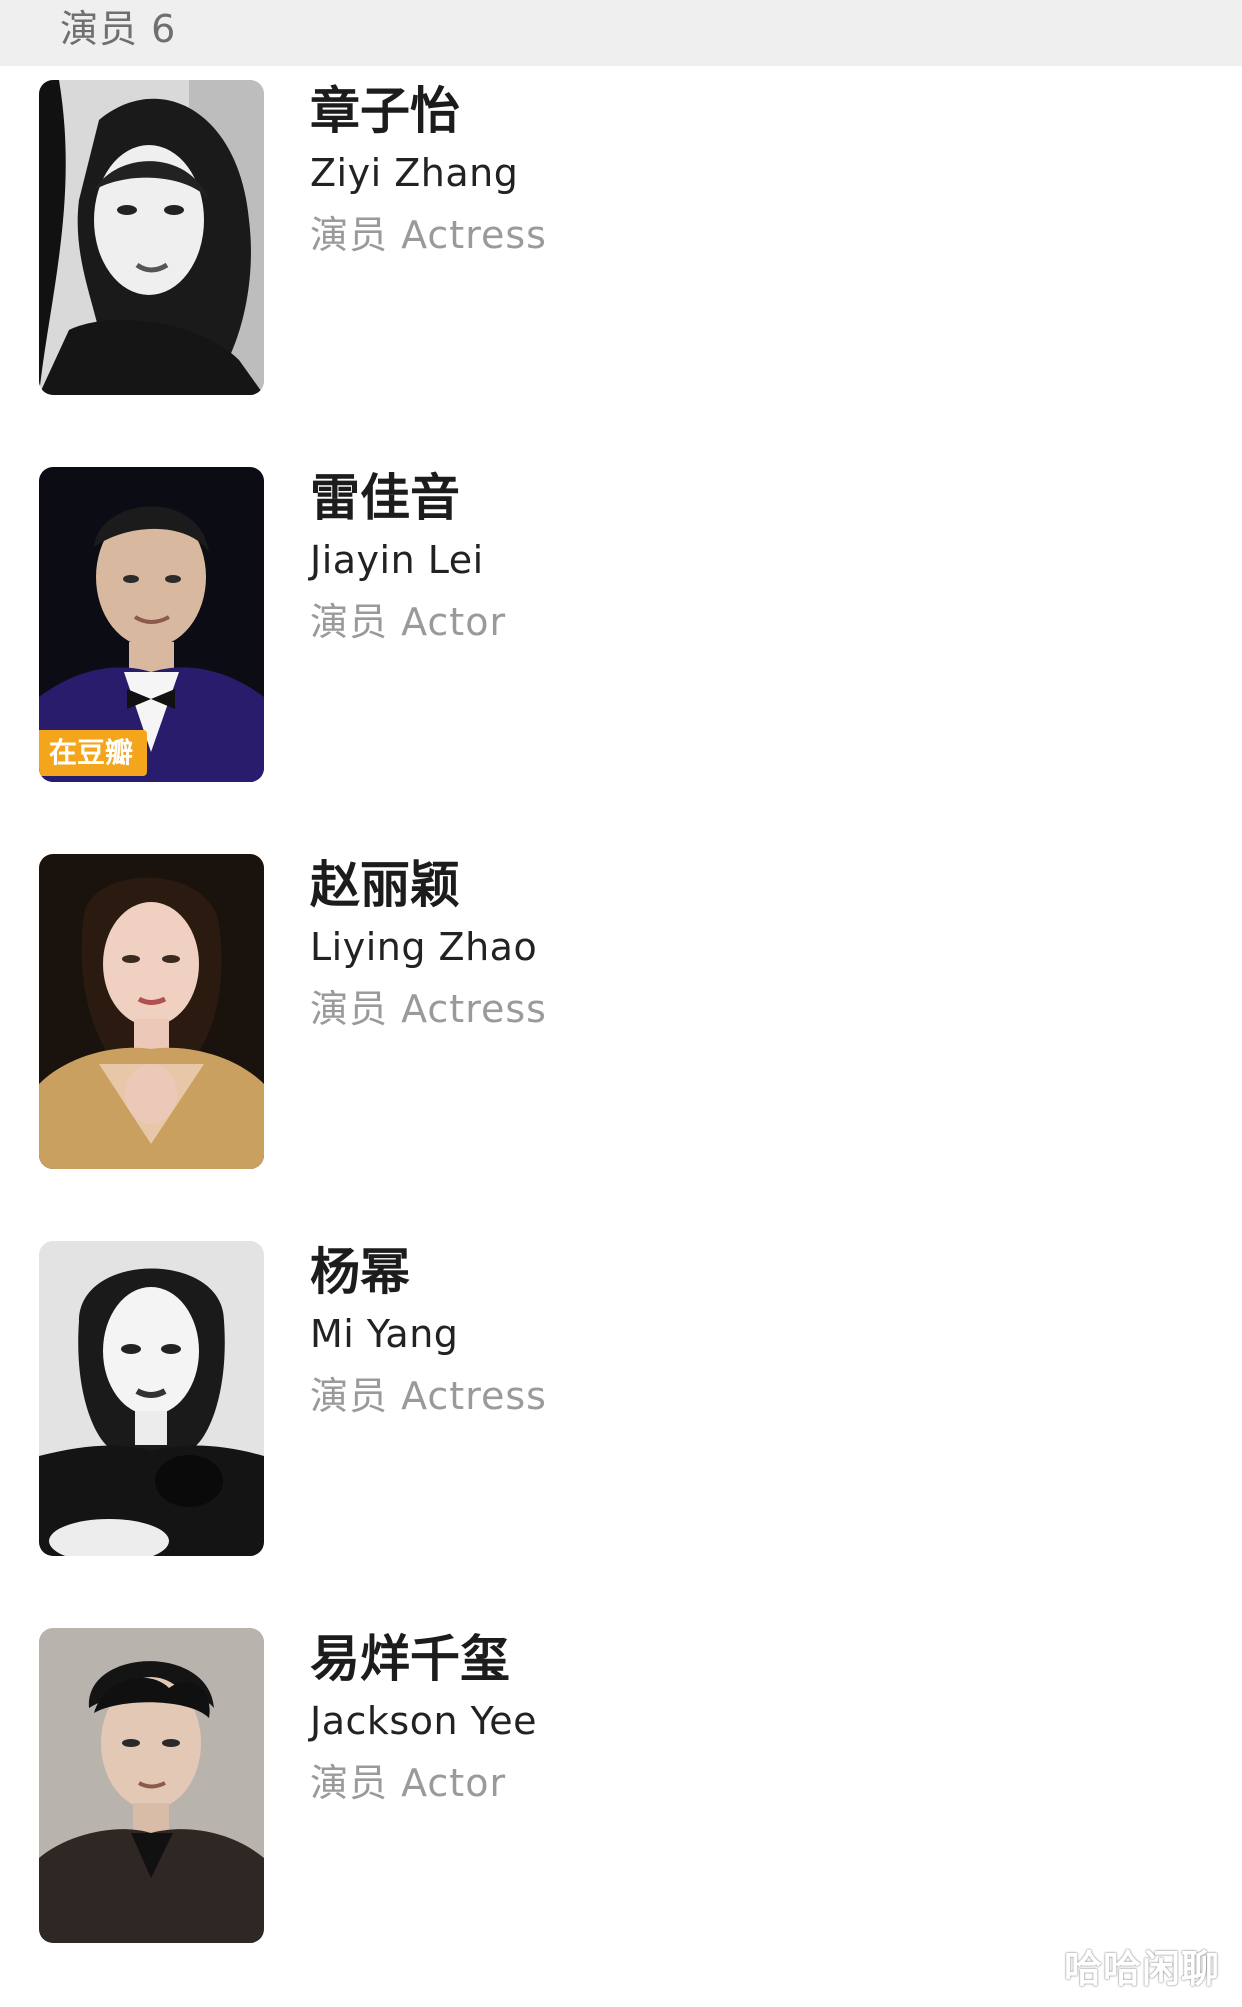  What do you see at coordinates (93, 753) in the screenshot?
I see `douban-badge: 在豆瓣` at bounding box center [93, 753].